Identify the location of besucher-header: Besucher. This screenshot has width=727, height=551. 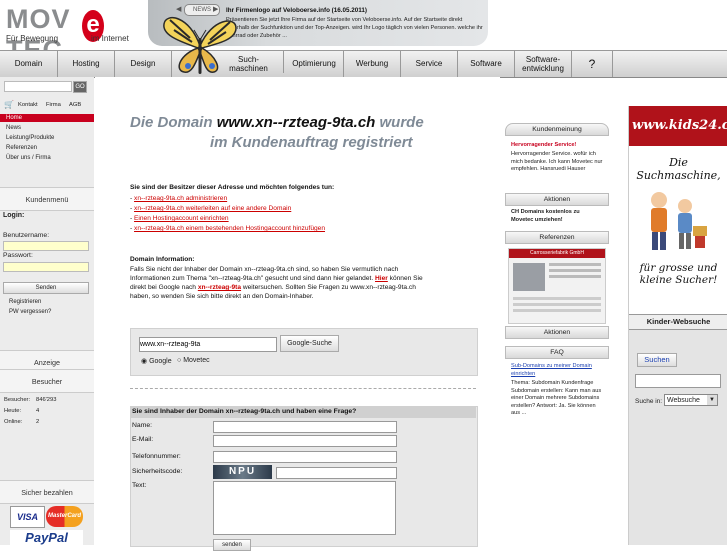
(47, 381).